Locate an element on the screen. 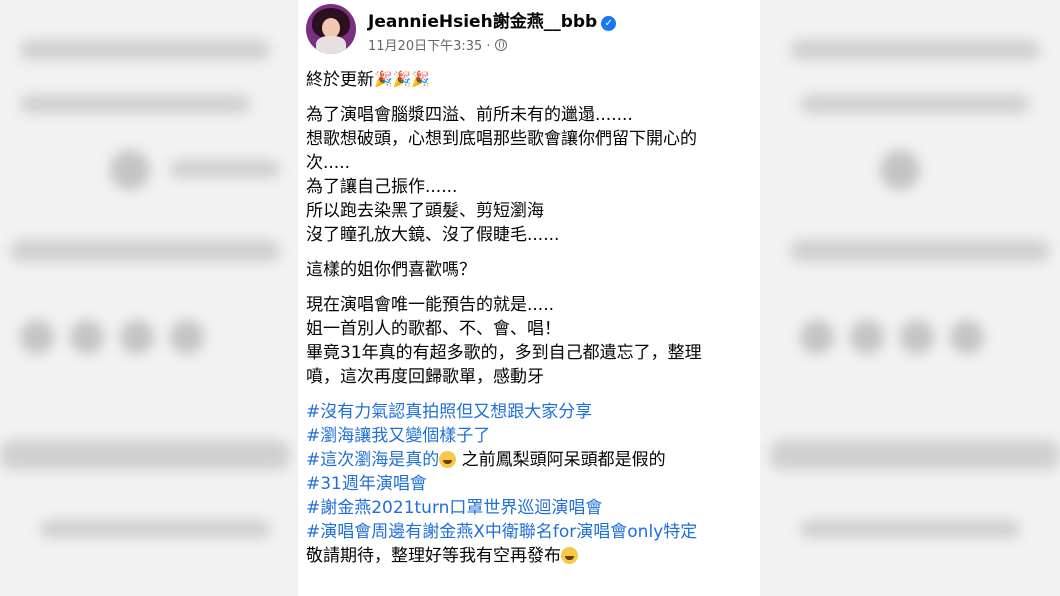 This screenshot has width=1060, height=596. hashtag-link: #演唱會周邊有謝金燕X中衛聯名for演唱會only特定 is located at coordinates (531, 532).